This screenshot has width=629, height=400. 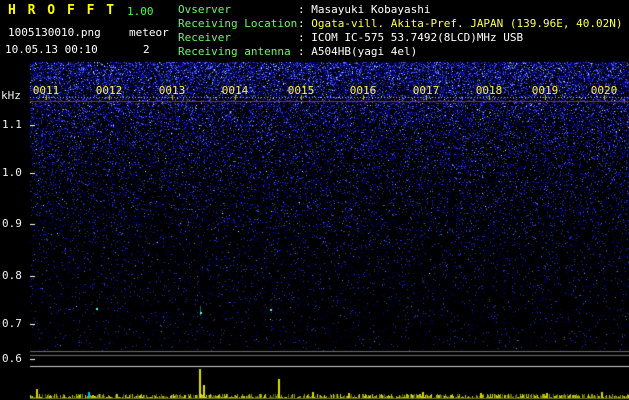 I want to click on time-tick-label: 0017, so click(x=426, y=90).